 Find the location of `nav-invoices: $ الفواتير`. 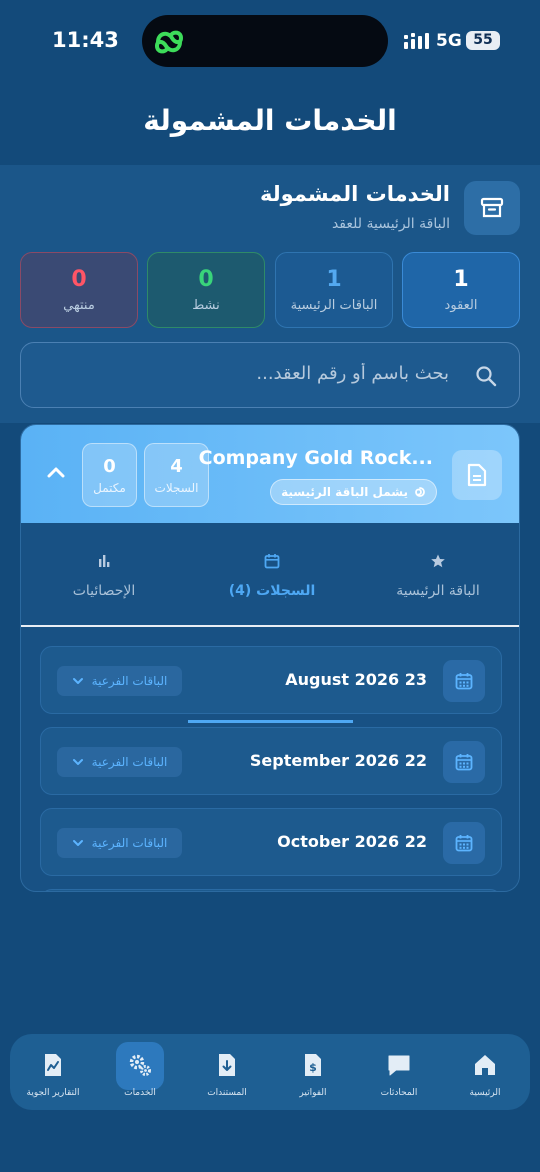

nav-invoices: $ الفواتير is located at coordinates (313, 1072).